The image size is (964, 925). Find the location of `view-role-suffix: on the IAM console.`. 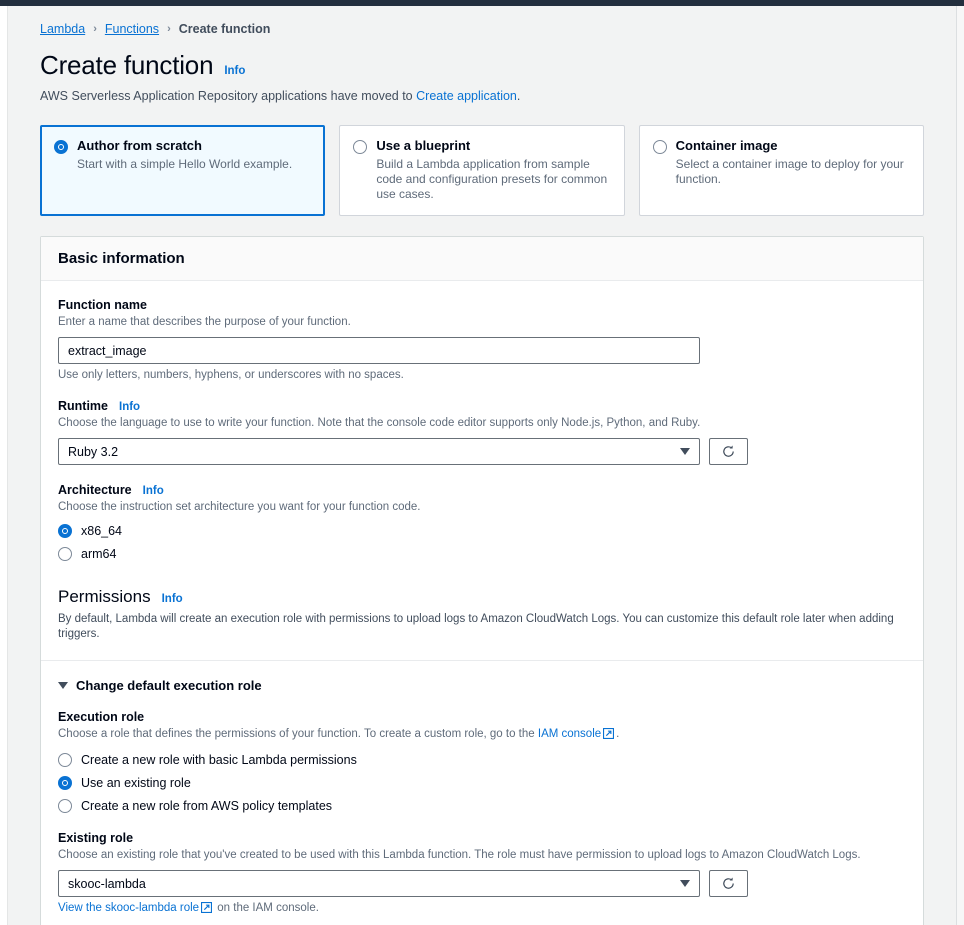

view-role-suffix: on the IAM console. is located at coordinates (268, 908).